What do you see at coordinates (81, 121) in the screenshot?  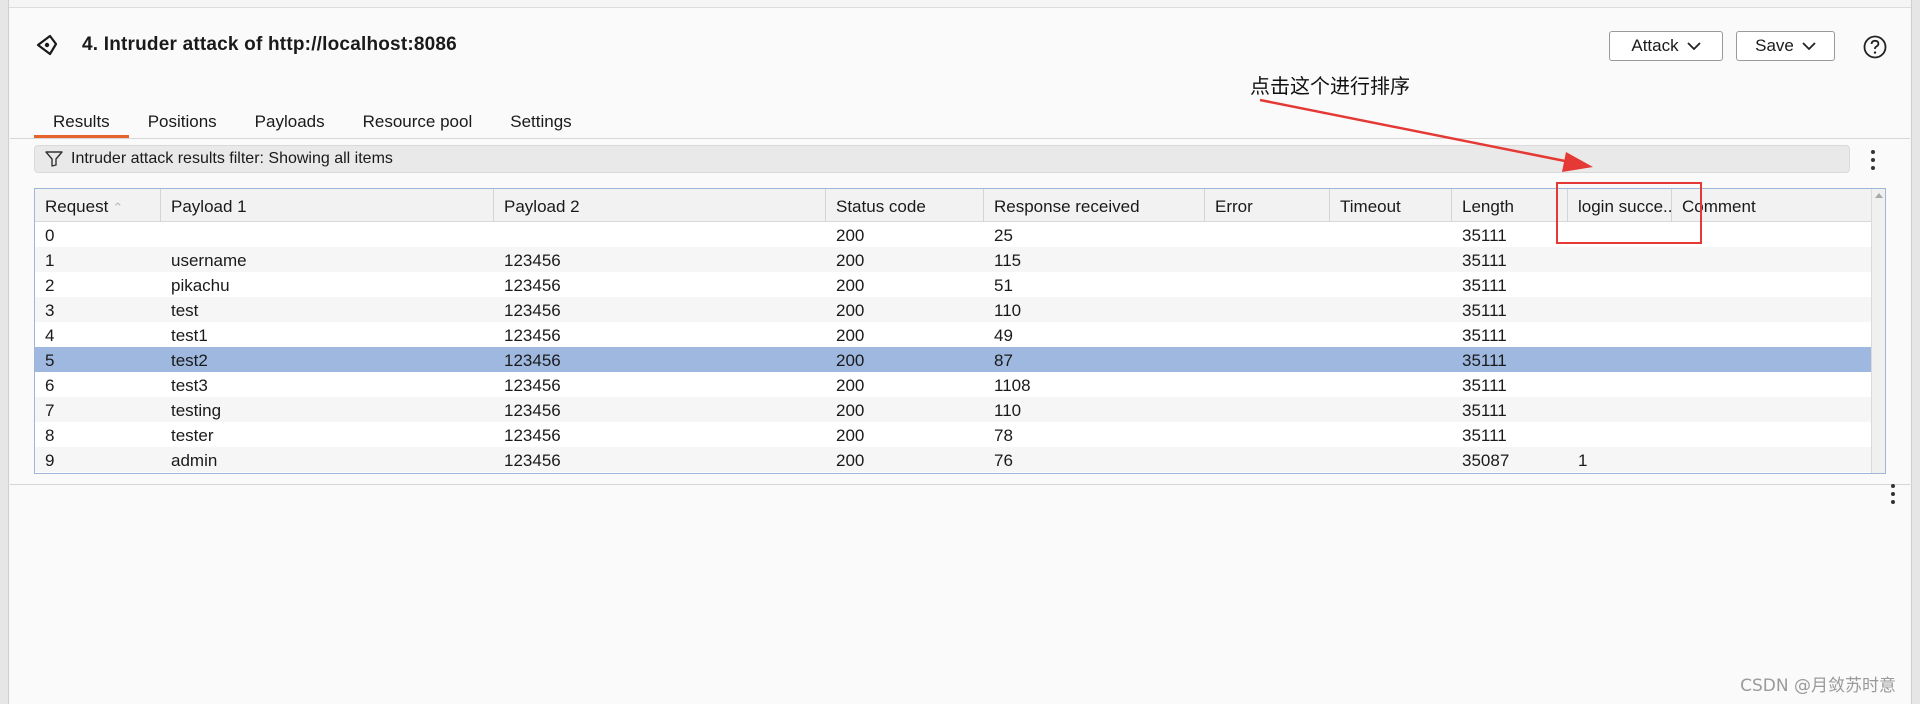 I see `tab-results: Results` at bounding box center [81, 121].